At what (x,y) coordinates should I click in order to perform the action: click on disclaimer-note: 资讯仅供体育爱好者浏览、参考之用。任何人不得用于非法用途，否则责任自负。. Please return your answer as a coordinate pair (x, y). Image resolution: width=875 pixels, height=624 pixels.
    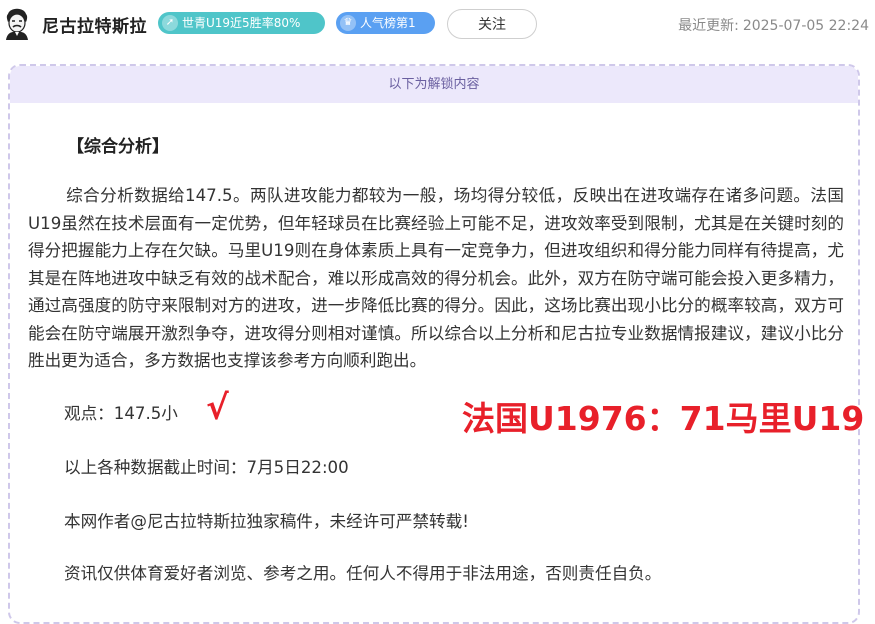
    Looking at the image, I should click on (363, 573).